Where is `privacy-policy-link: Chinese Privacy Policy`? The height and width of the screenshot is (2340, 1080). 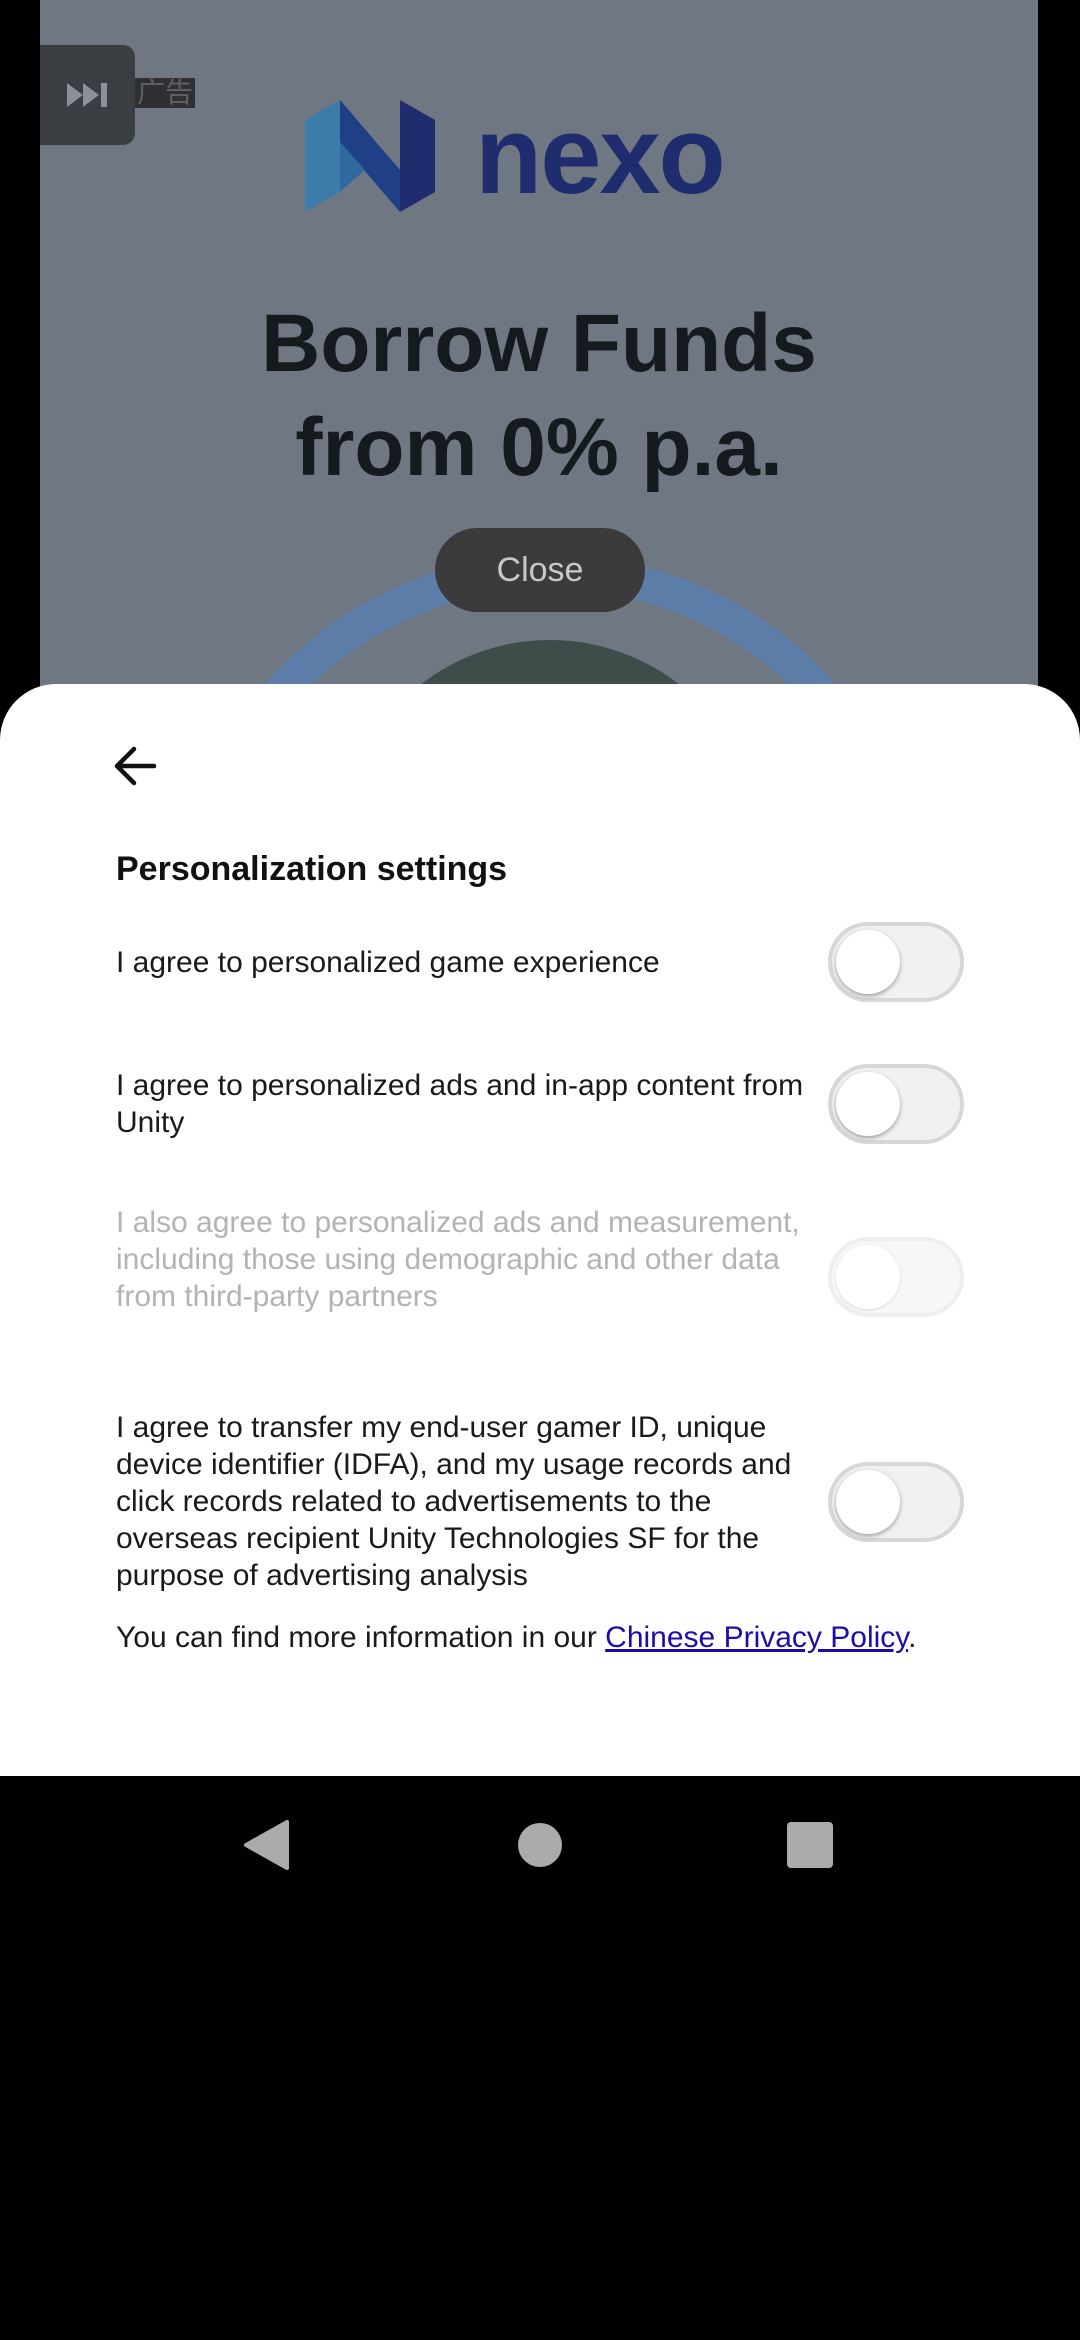
privacy-policy-link: Chinese Privacy Policy is located at coordinates (756, 1637).